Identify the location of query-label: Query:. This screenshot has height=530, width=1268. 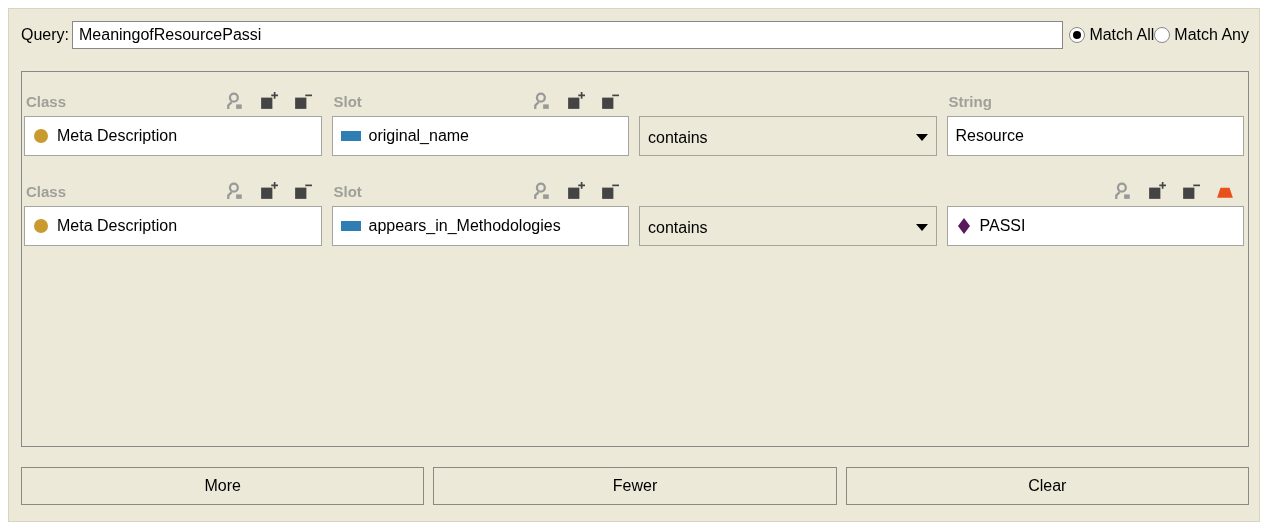
(45, 35).